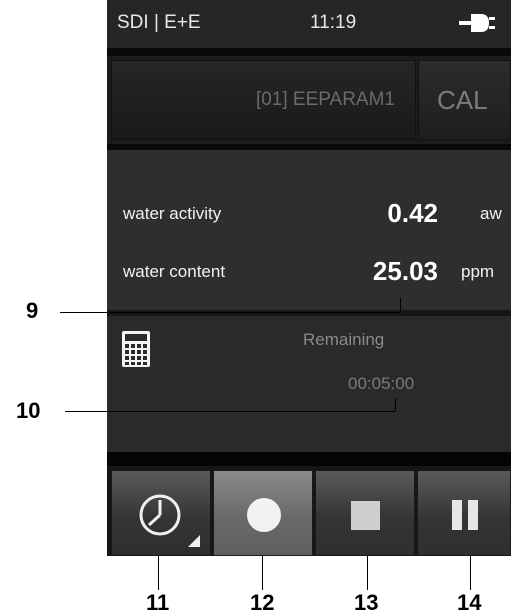  I want to click on callout-number: 11, so click(158, 602).